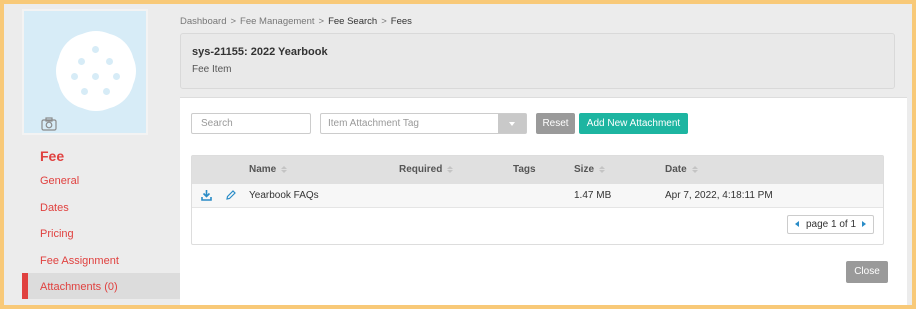  I want to click on cell-date: Apr 7, 2022, 4:18:11 PM, so click(719, 195).